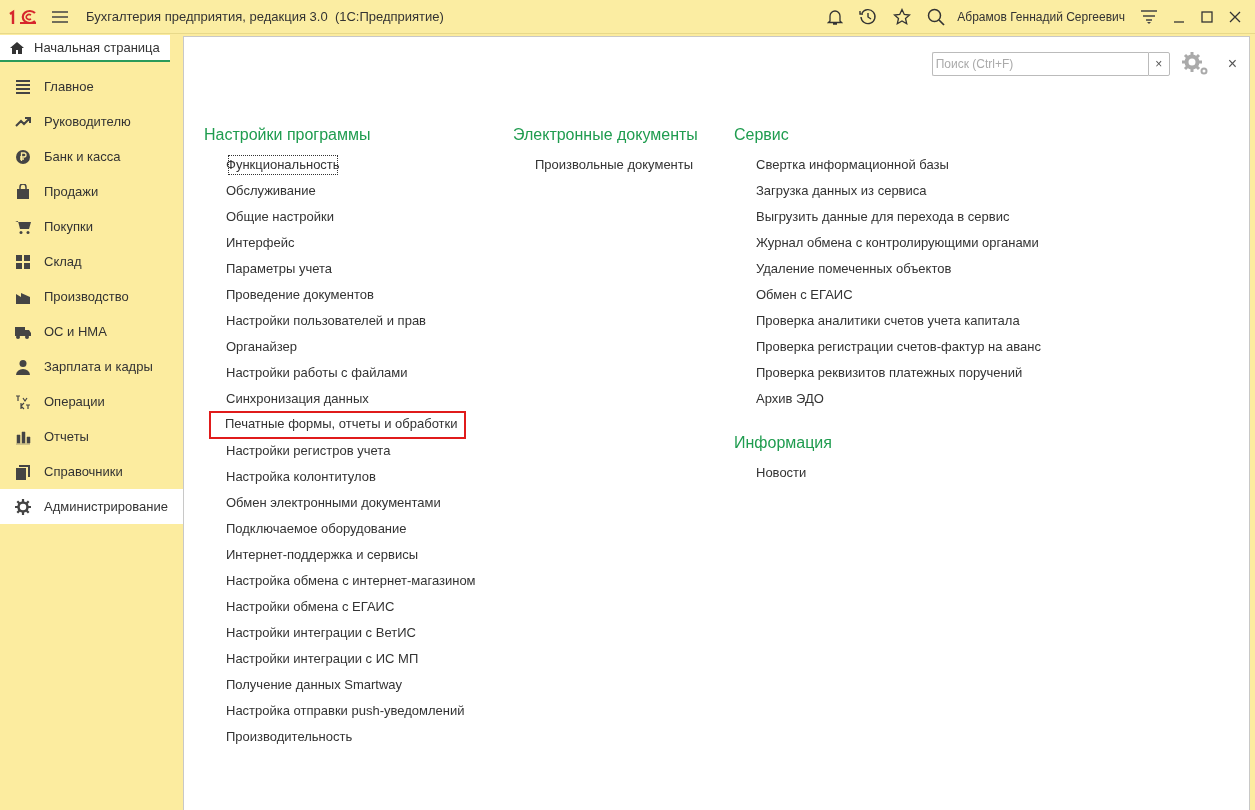 This screenshot has width=1255, height=810. What do you see at coordinates (91, 331) in the screenshot?
I see `sidebar-item: ОС и НМА` at bounding box center [91, 331].